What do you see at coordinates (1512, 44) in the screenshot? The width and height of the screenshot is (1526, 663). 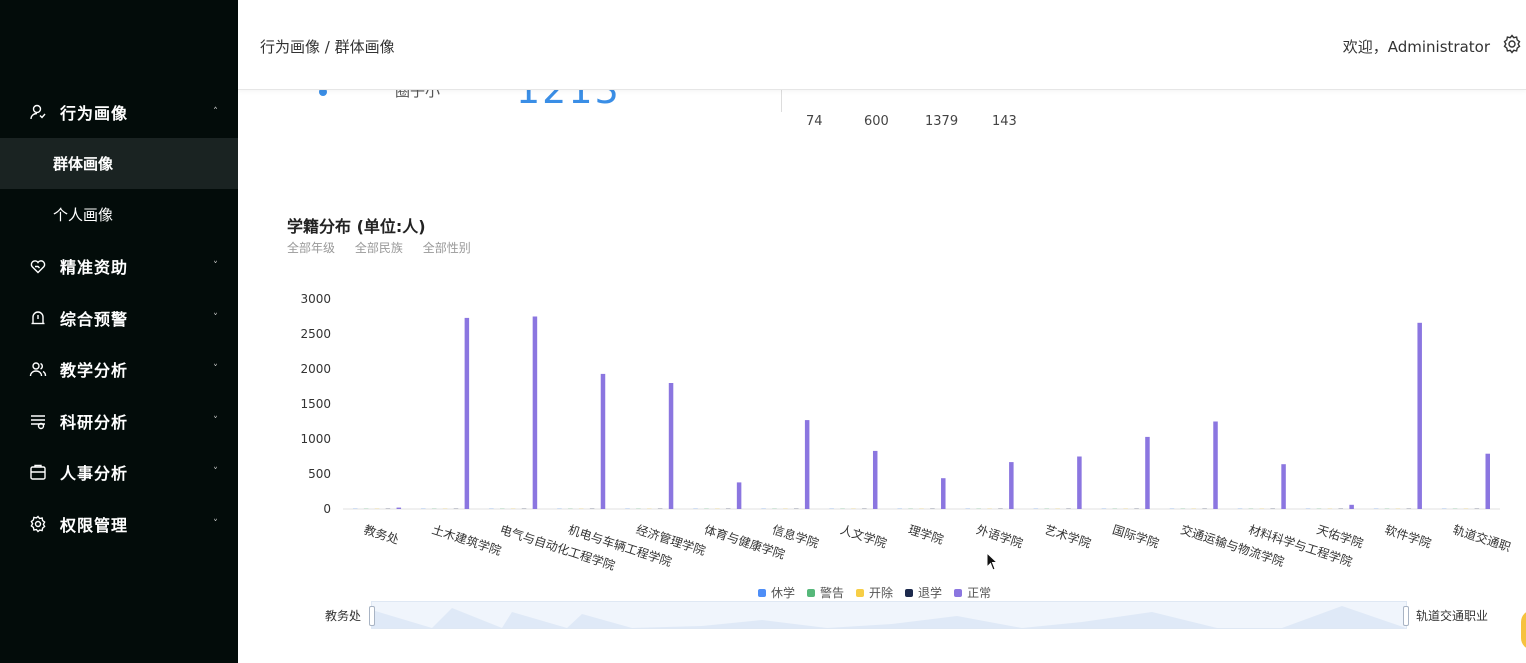 I see `gear-icon` at bounding box center [1512, 44].